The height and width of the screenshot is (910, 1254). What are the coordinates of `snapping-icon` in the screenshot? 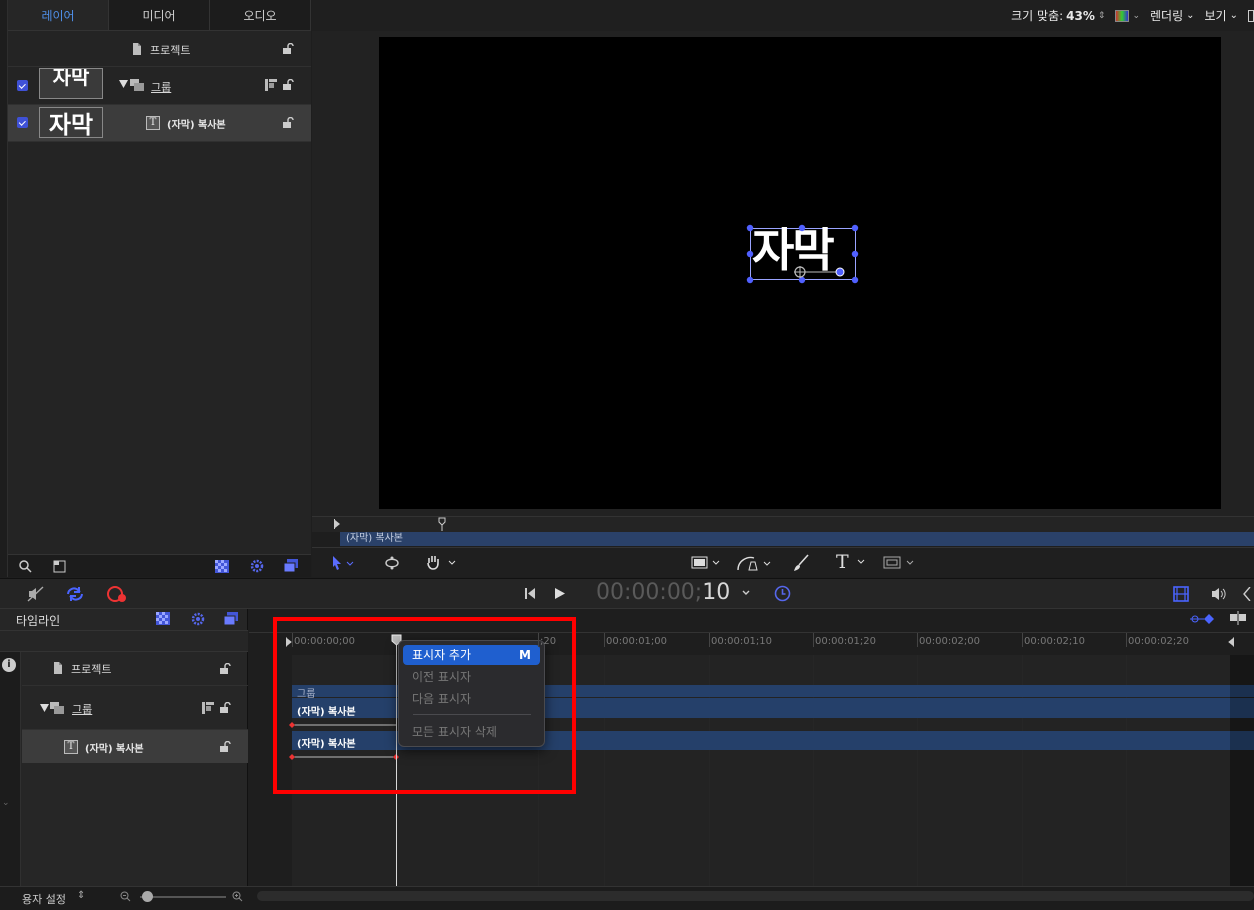 It's located at (1238, 618).